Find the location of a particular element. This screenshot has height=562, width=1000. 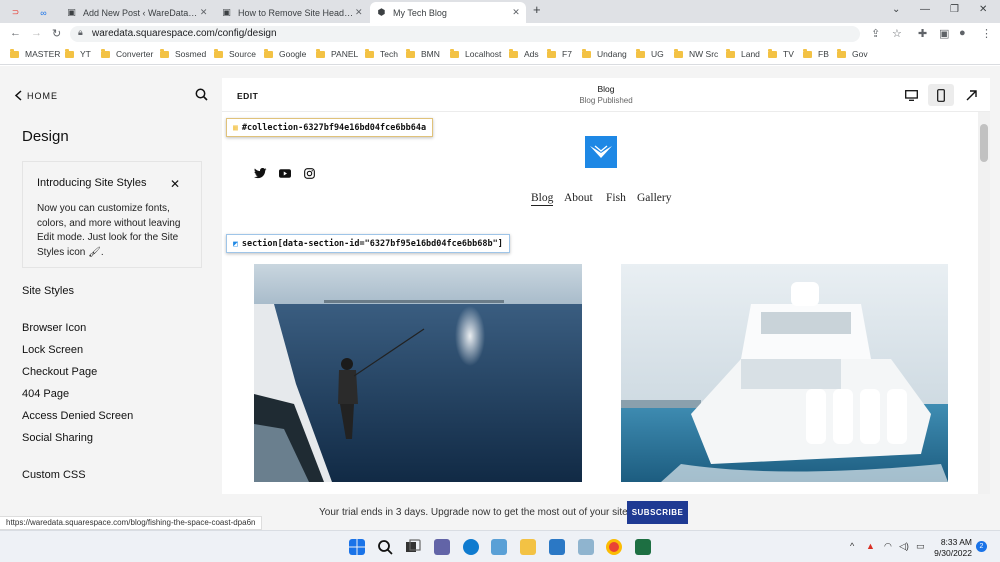

task-view-icon is located at coordinates (413, 547).